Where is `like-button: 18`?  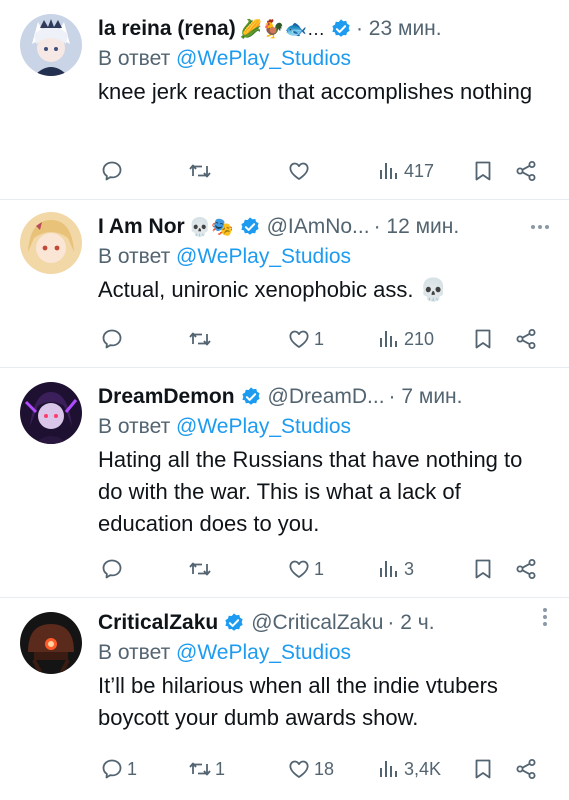
like-button: 18 is located at coordinates (310, 769).